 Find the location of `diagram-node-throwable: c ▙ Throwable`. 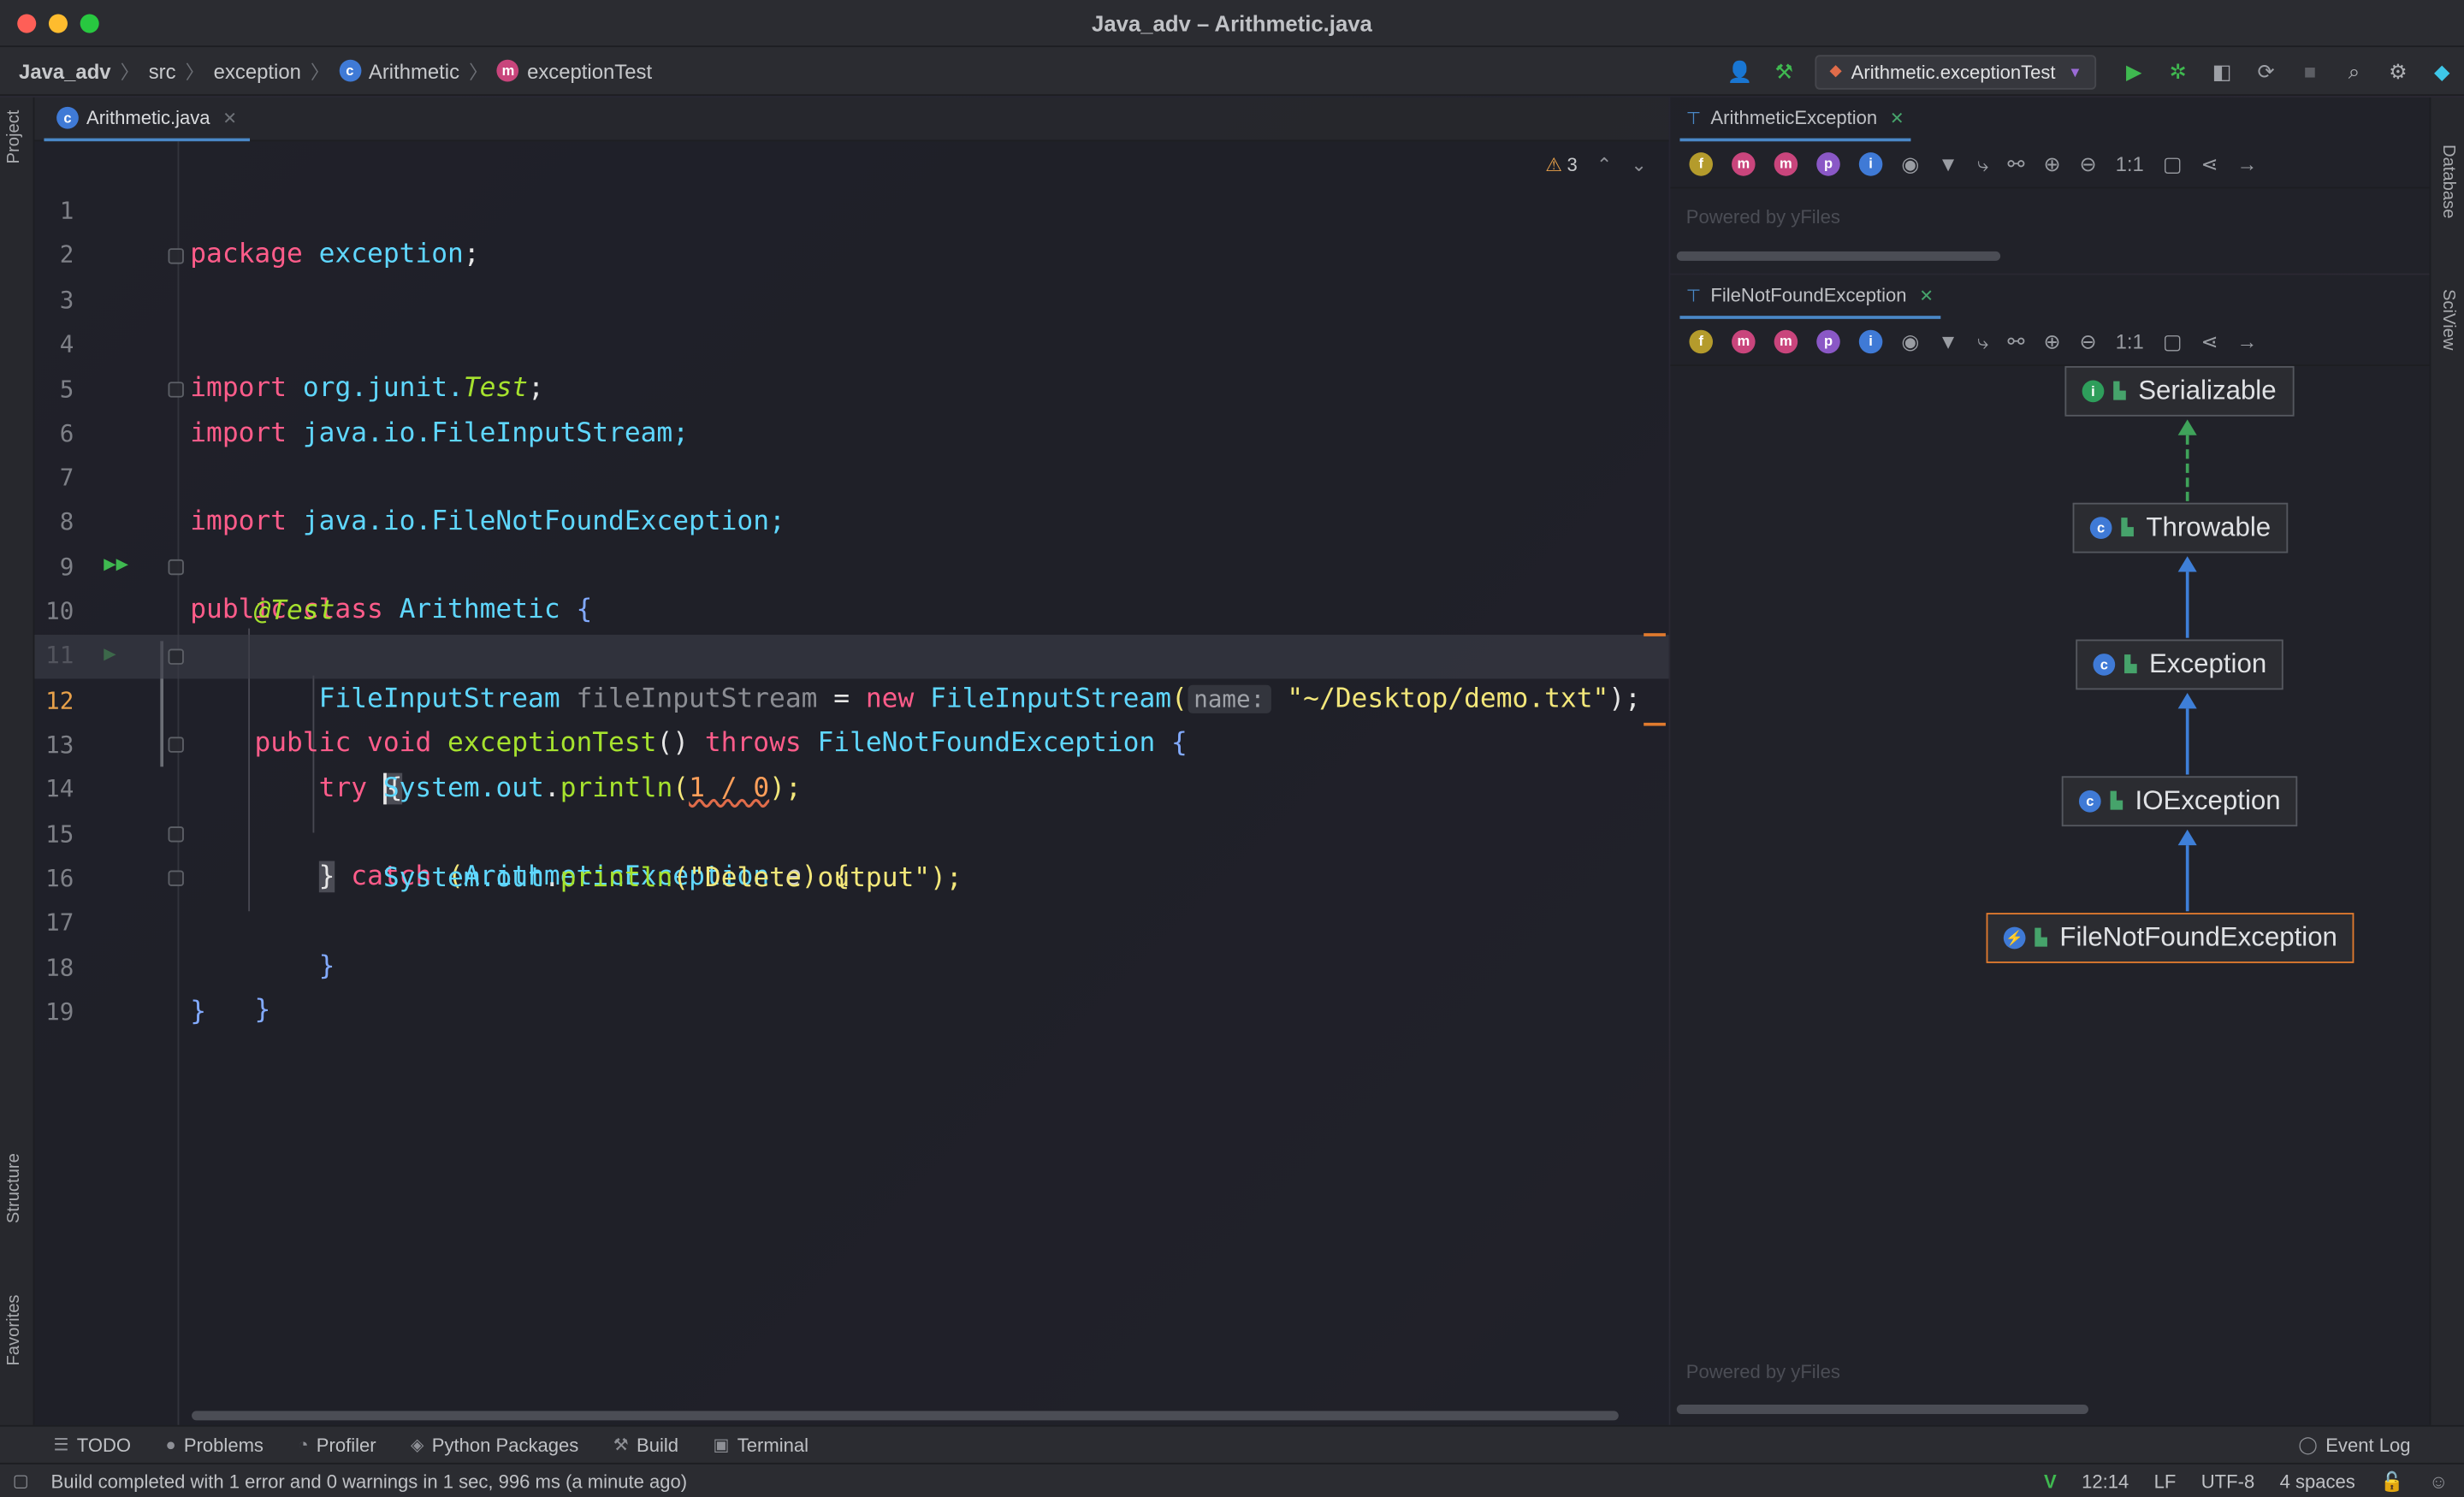

diagram-node-throwable: c ▙ Throwable is located at coordinates (2180, 527).